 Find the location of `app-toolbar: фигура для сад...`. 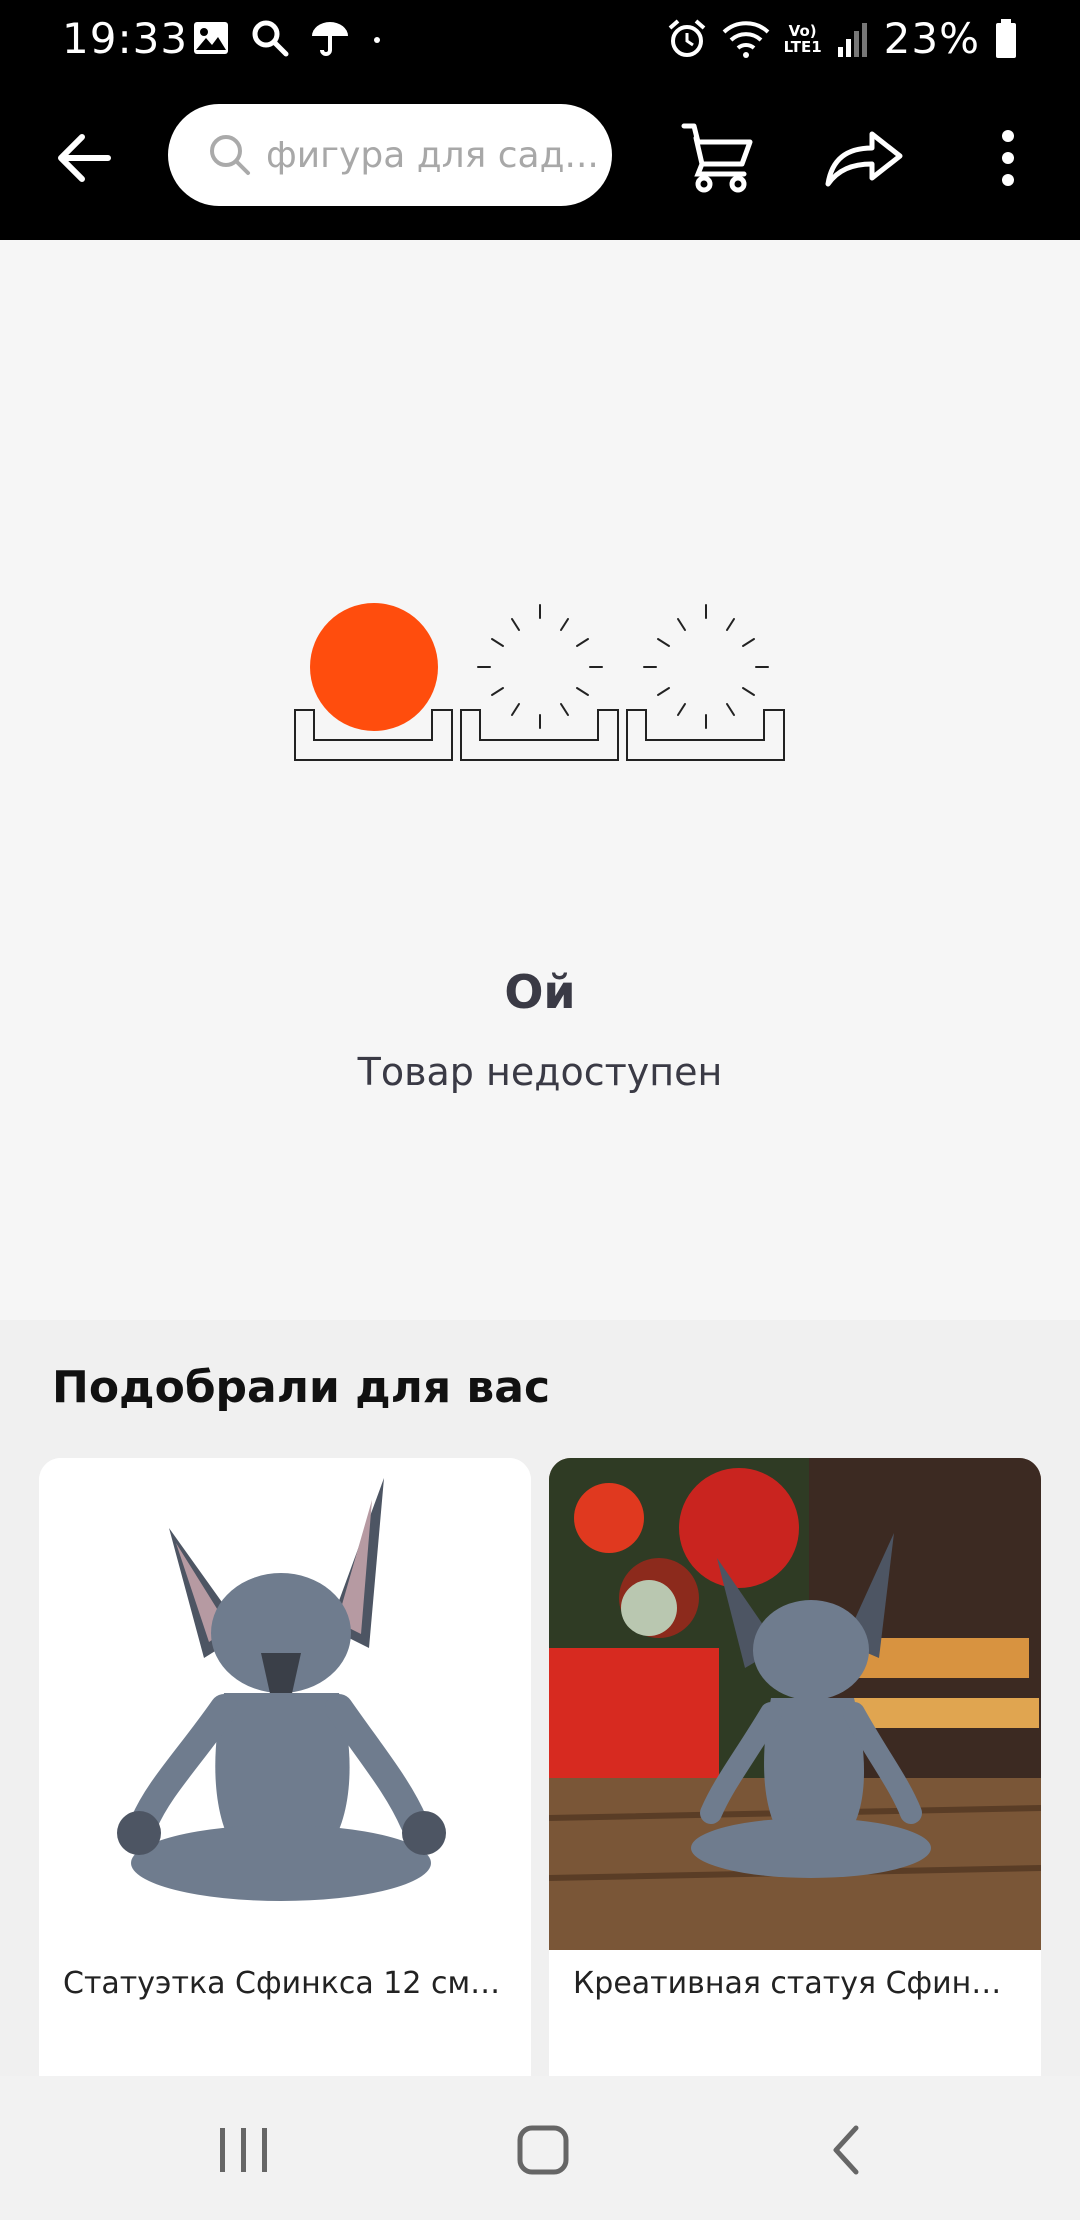

app-toolbar: фигура для сад... is located at coordinates (540, 158).